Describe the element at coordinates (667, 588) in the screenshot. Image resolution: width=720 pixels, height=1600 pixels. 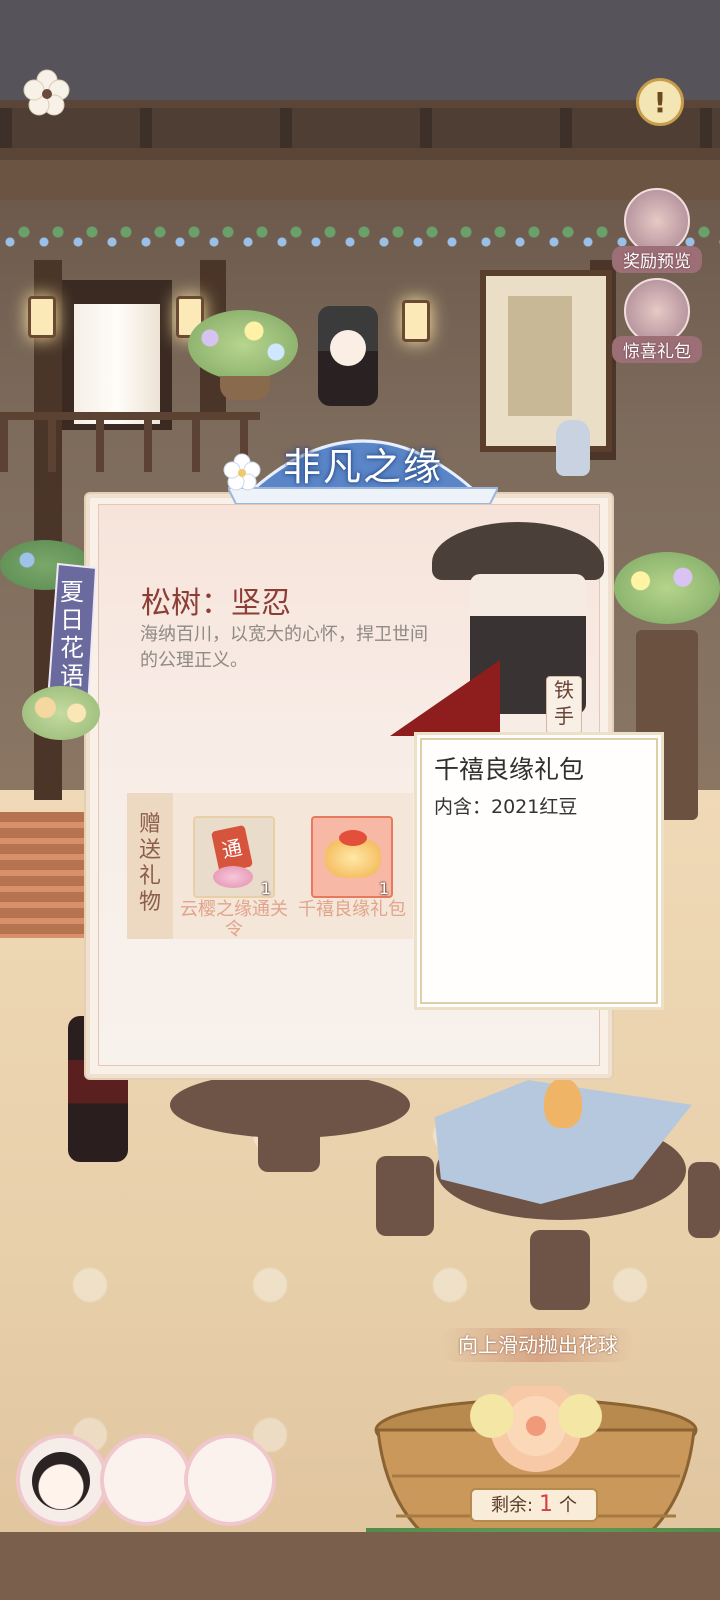
I see `flower-arrangement-right` at that location.